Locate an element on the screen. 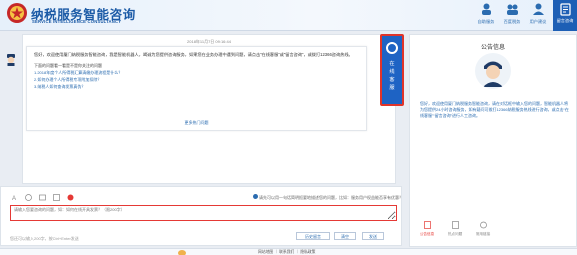 Image resolution: width=577 pixels, height=255 pixels. tax-emblem-icon is located at coordinates (17, 13).